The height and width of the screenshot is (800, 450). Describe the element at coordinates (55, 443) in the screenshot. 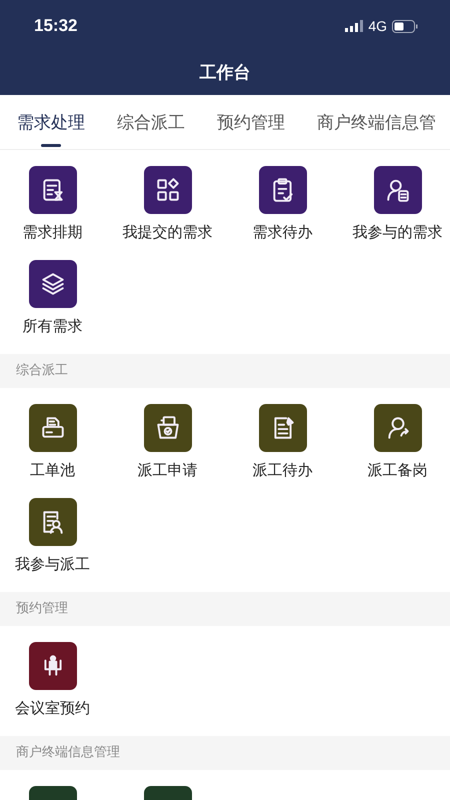

I see `shortcut-item: 工单池` at that location.